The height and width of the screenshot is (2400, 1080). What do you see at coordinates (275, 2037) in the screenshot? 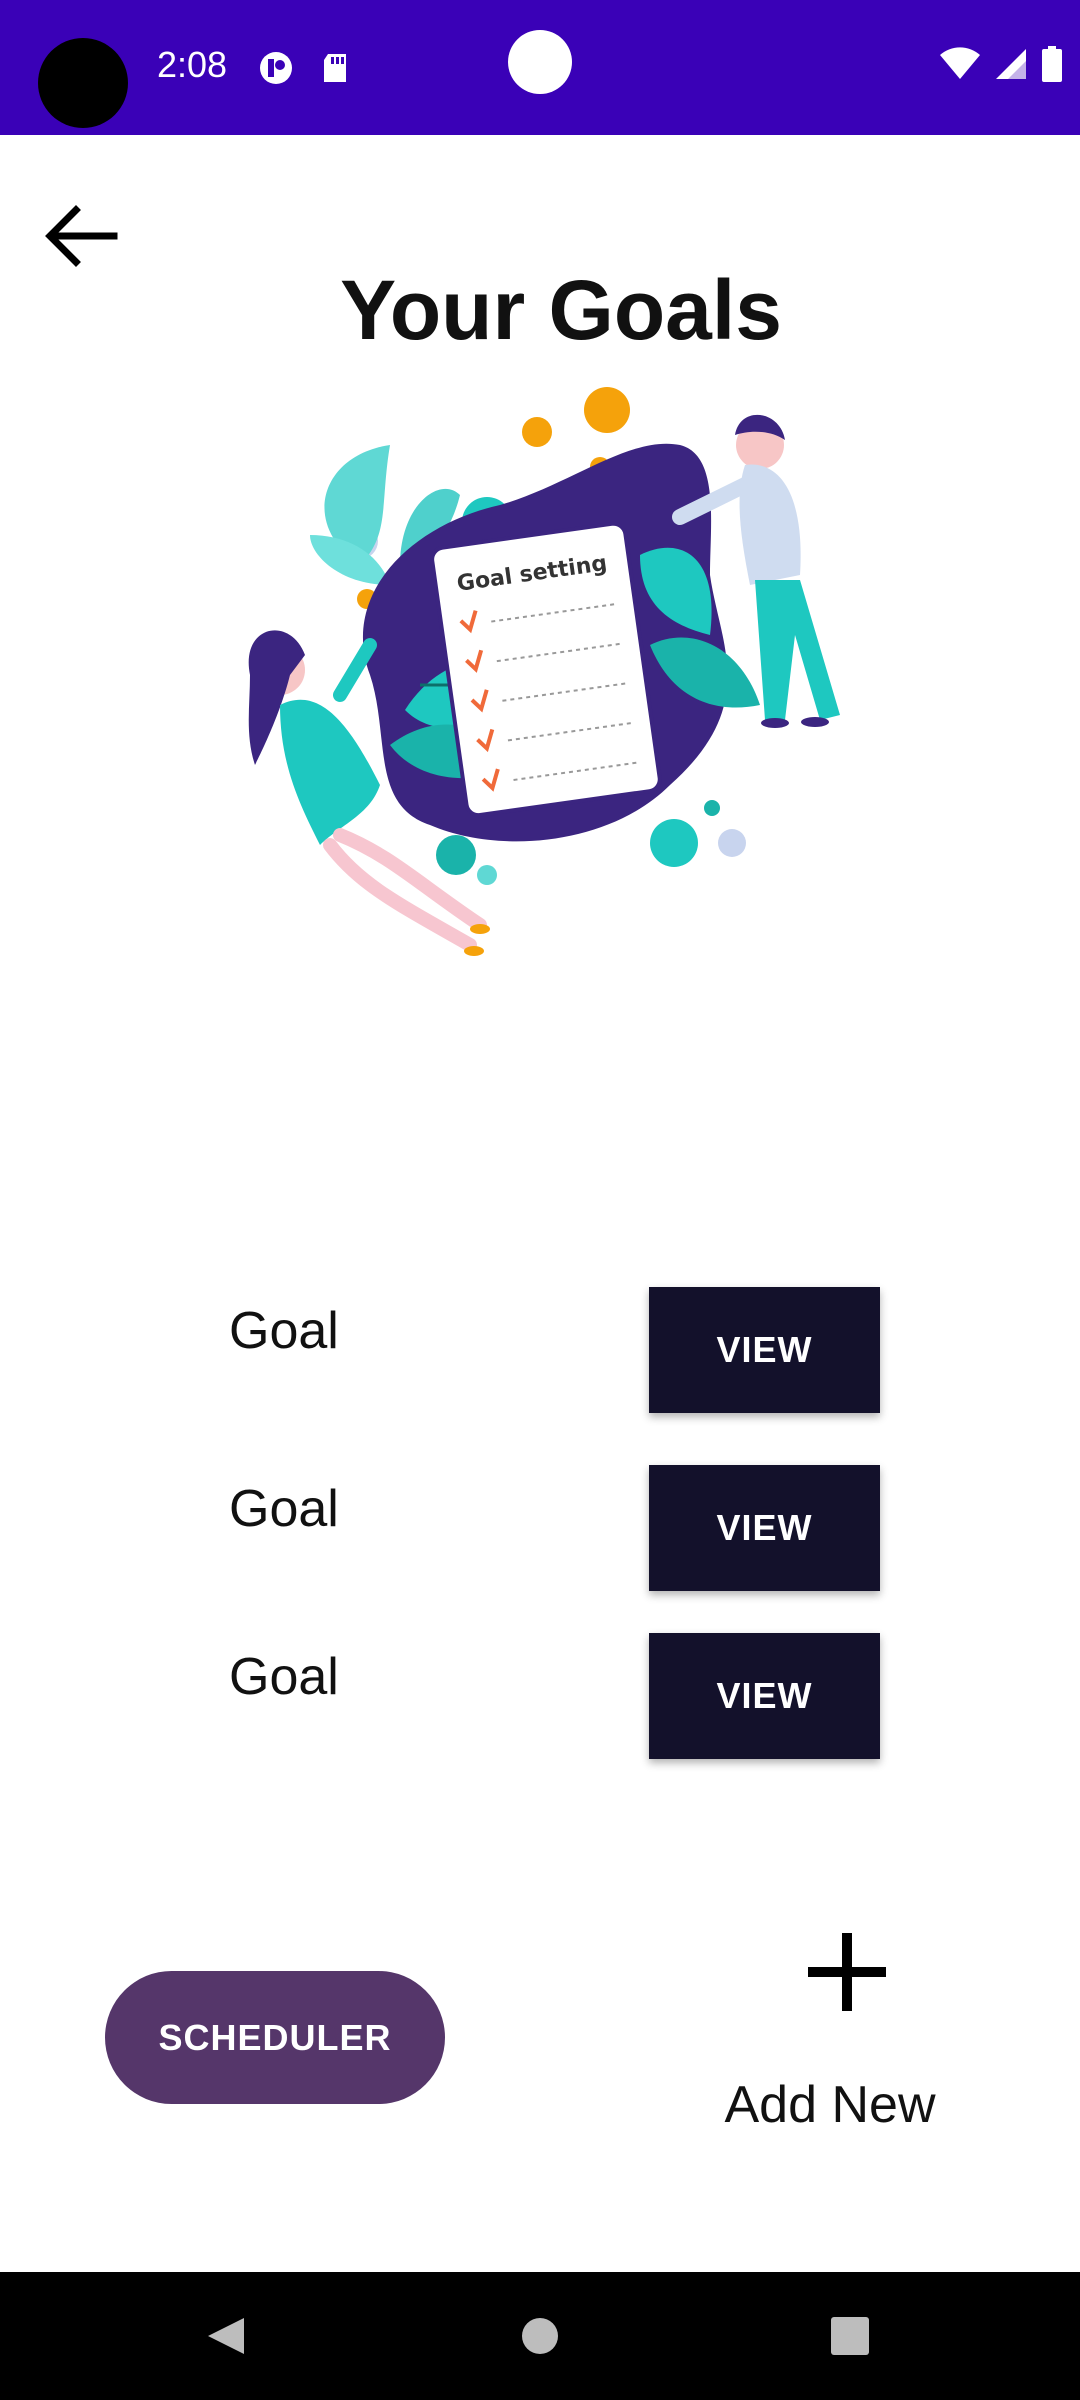
I see `scheduler-button: SCHEDULER` at bounding box center [275, 2037].